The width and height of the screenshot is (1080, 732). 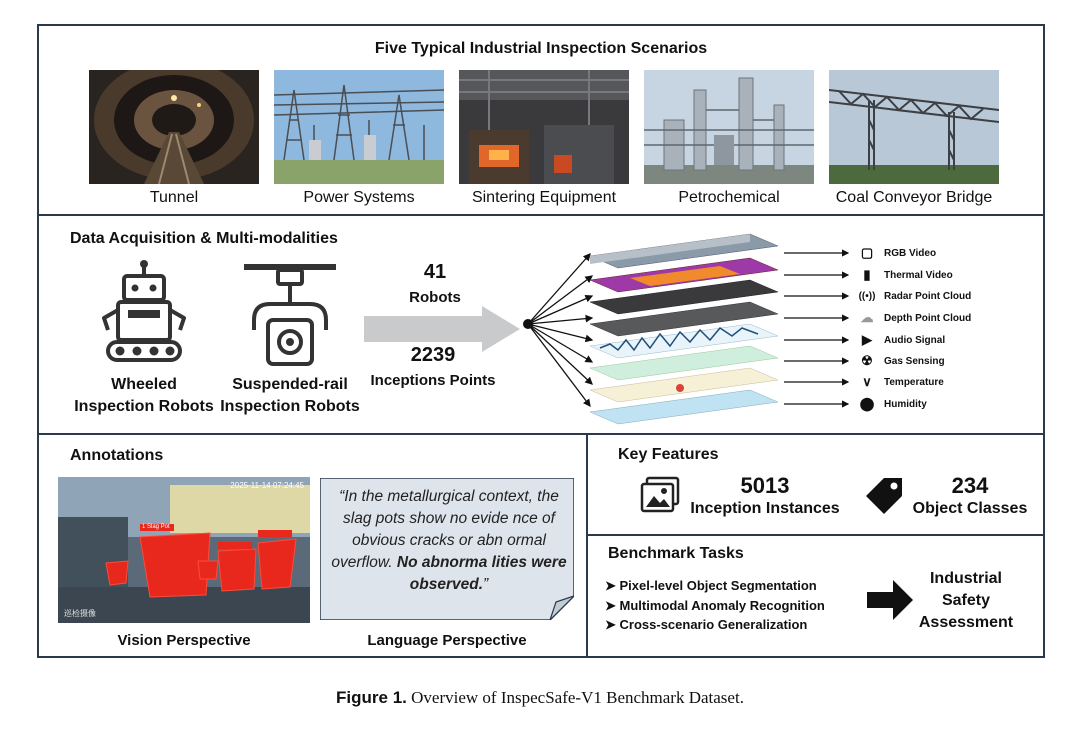 What do you see at coordinates (970, 485) in the screenshot?
I see `classes-count: 234` at bounding box center [970, 485].